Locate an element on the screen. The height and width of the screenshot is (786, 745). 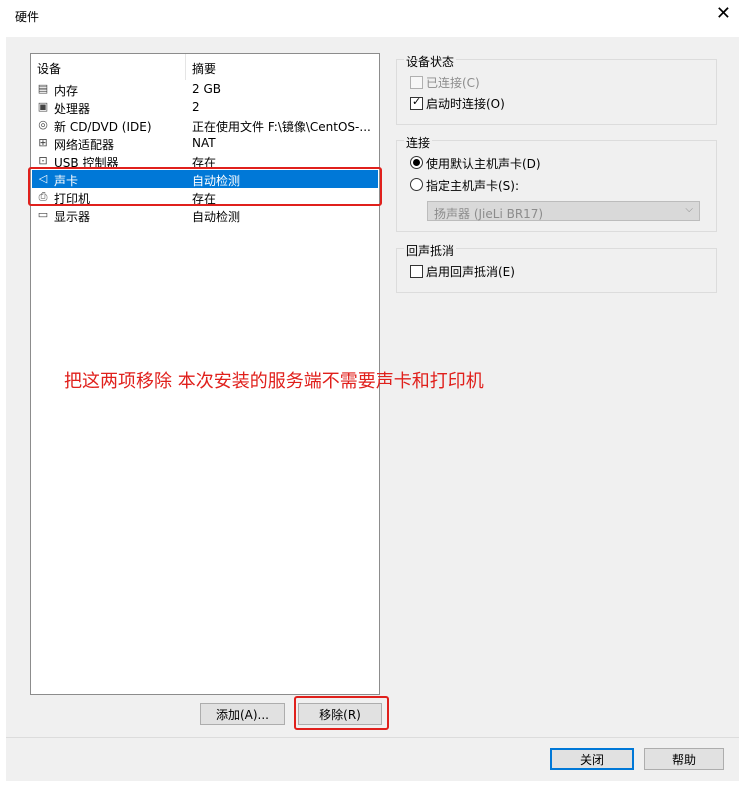
window-title: 硬件 is located at coordinates (27, 17).